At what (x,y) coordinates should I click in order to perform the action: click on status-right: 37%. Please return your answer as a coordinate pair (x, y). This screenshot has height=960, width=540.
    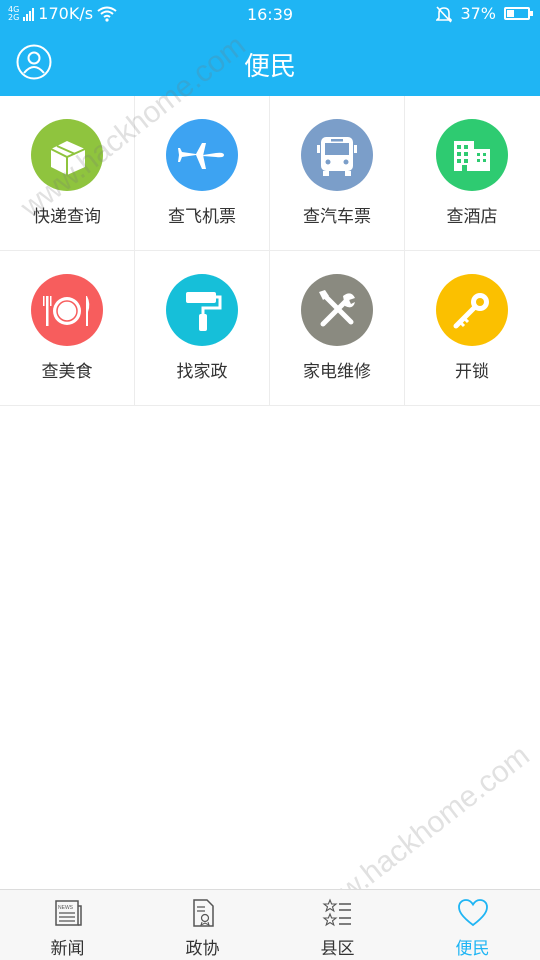
    Looking at the image, I should click on (484, 13).